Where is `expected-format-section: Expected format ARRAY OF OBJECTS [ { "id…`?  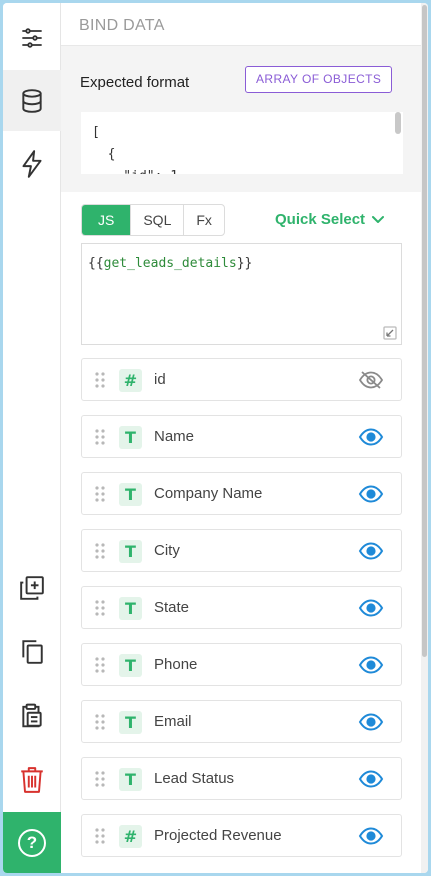
expected-format-section: Expected format ARRAY OF OBJECTS [ { "id… is located at coordinates (241, 119).